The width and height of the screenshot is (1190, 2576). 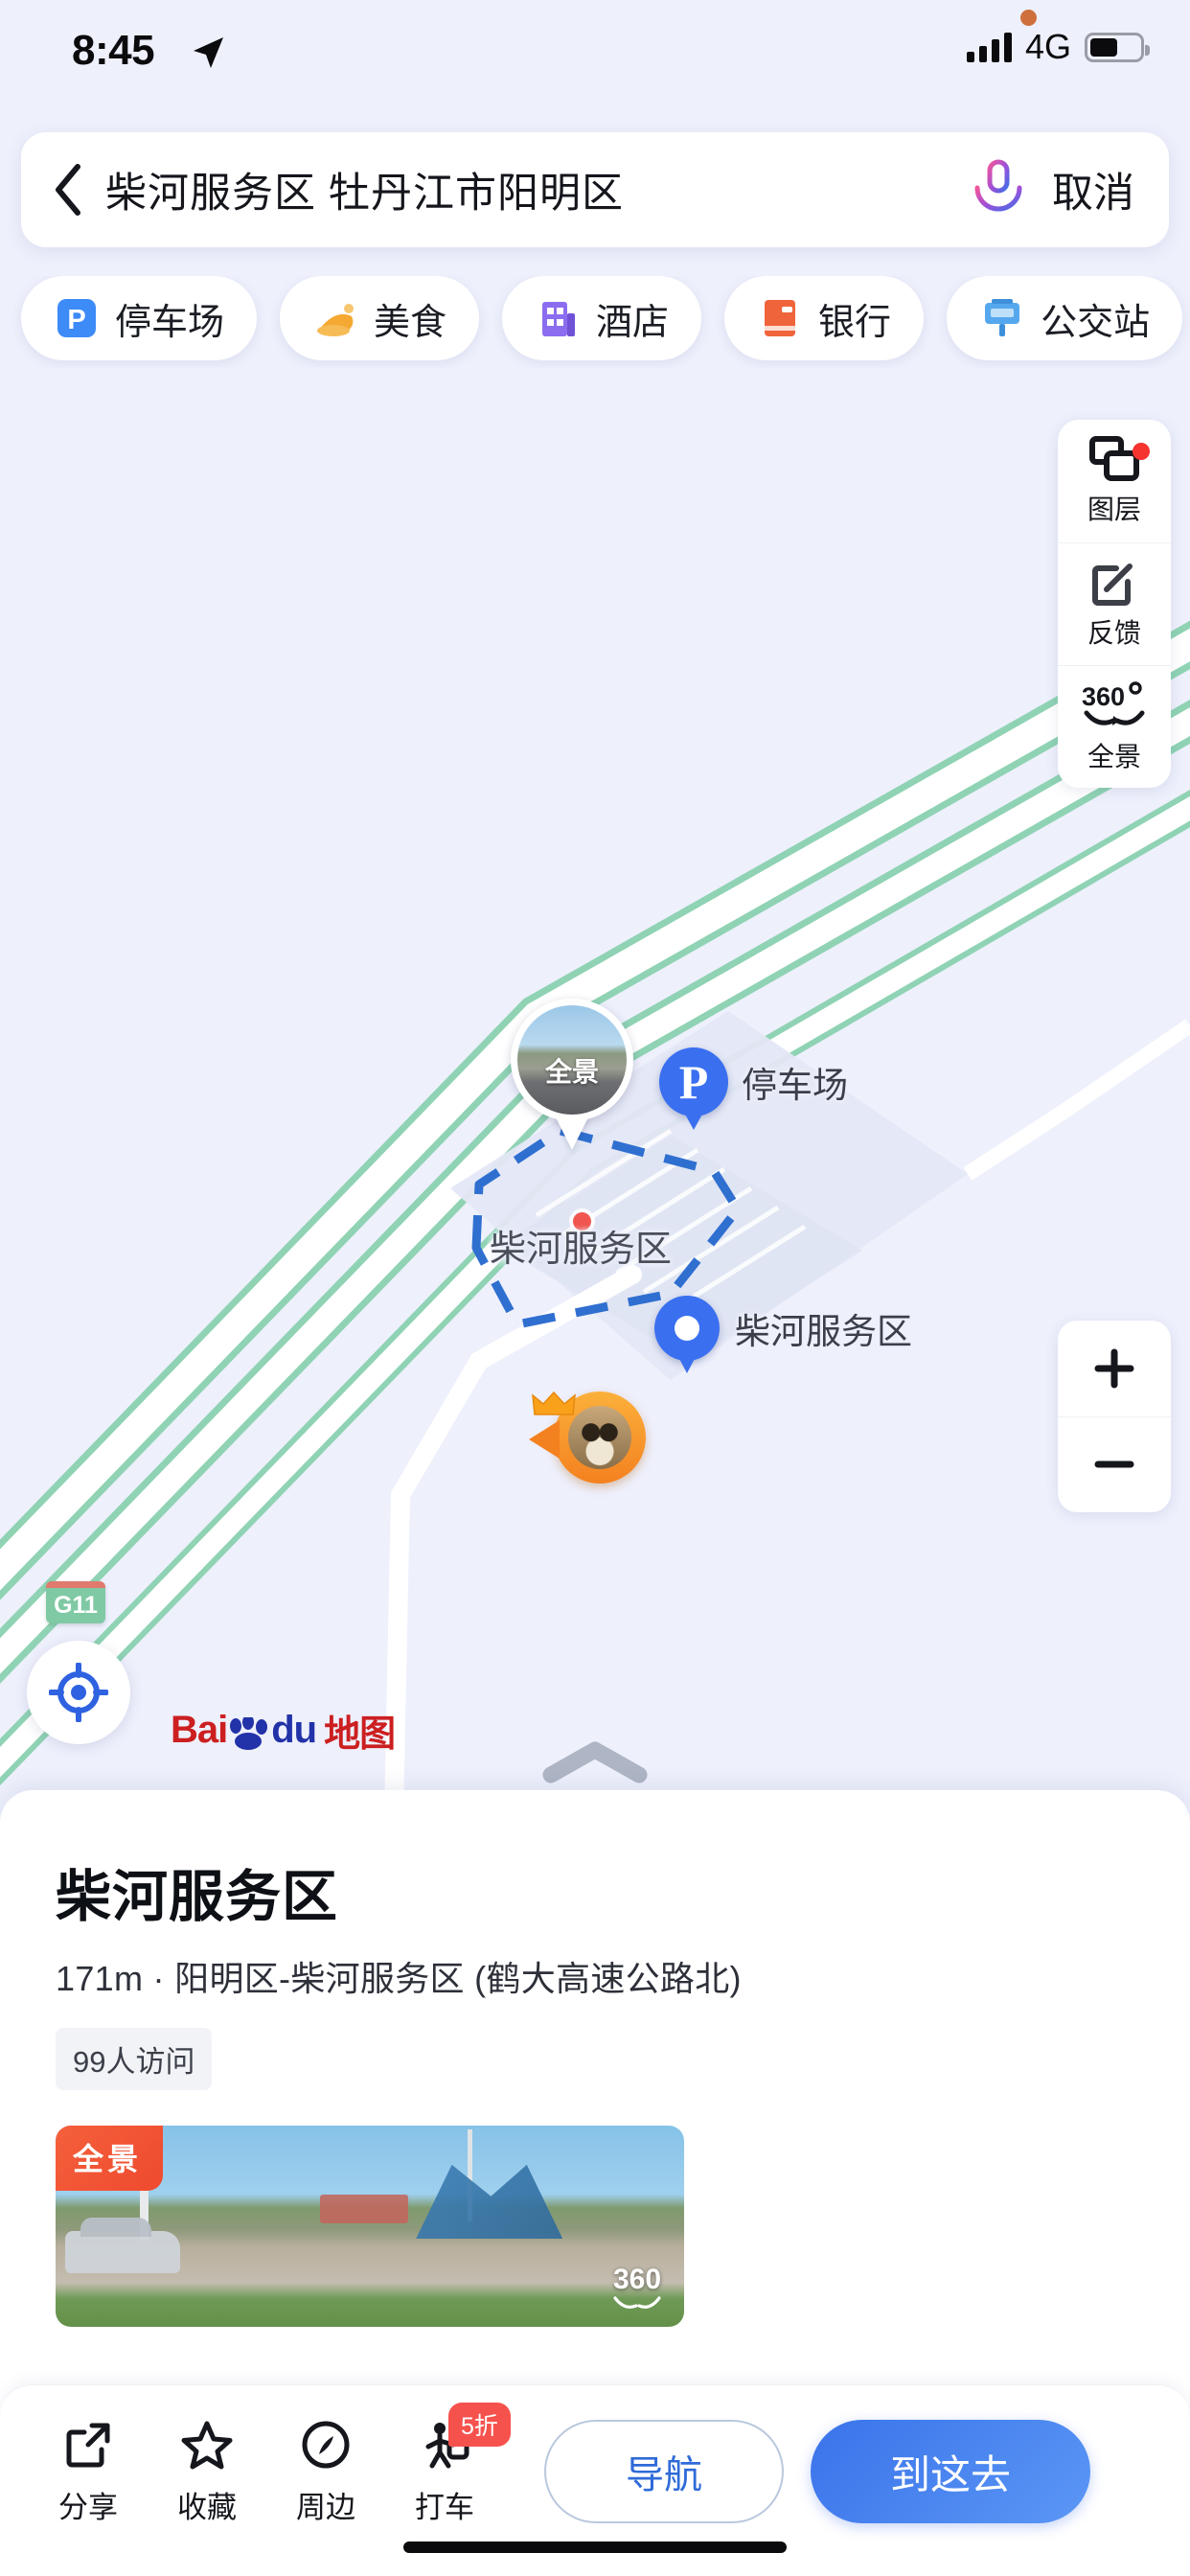 I want to click on bus-stop-icon, so click(x=1003, y=317).